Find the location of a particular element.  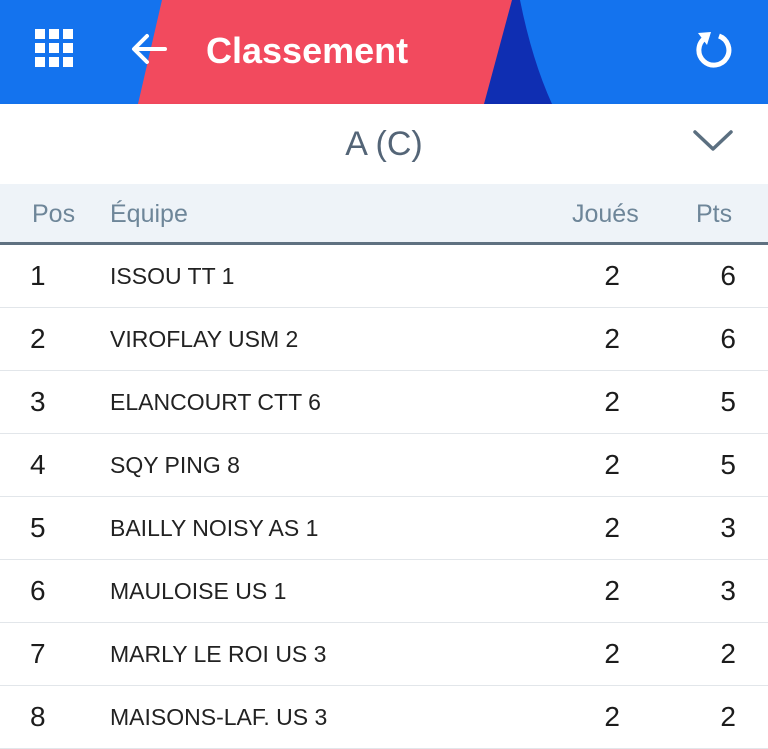

row-team: MARLY LE ROI US 3 is located at coordinates (218, 654).